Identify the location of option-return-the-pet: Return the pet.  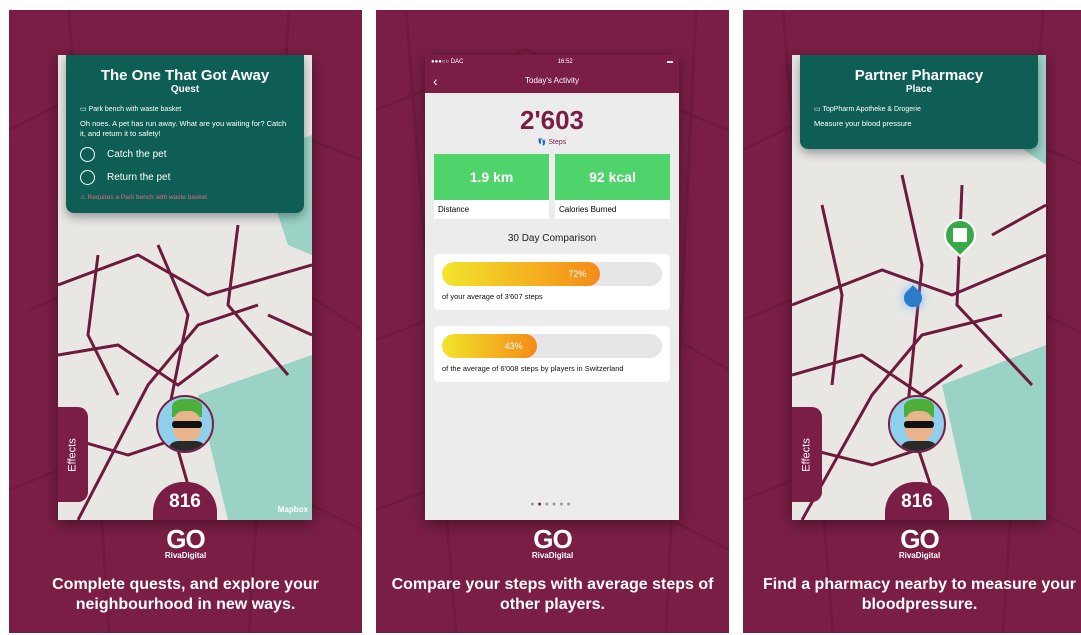
(185, 177).